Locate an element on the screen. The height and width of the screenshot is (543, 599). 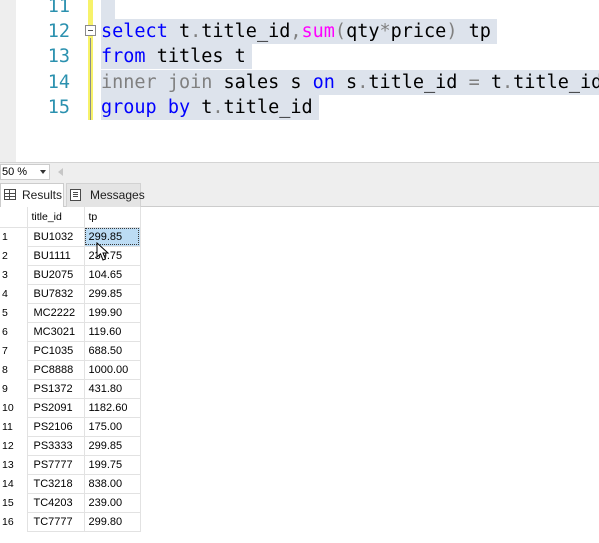
cell-tp: 299.80 is located at coordinates (112, 522).